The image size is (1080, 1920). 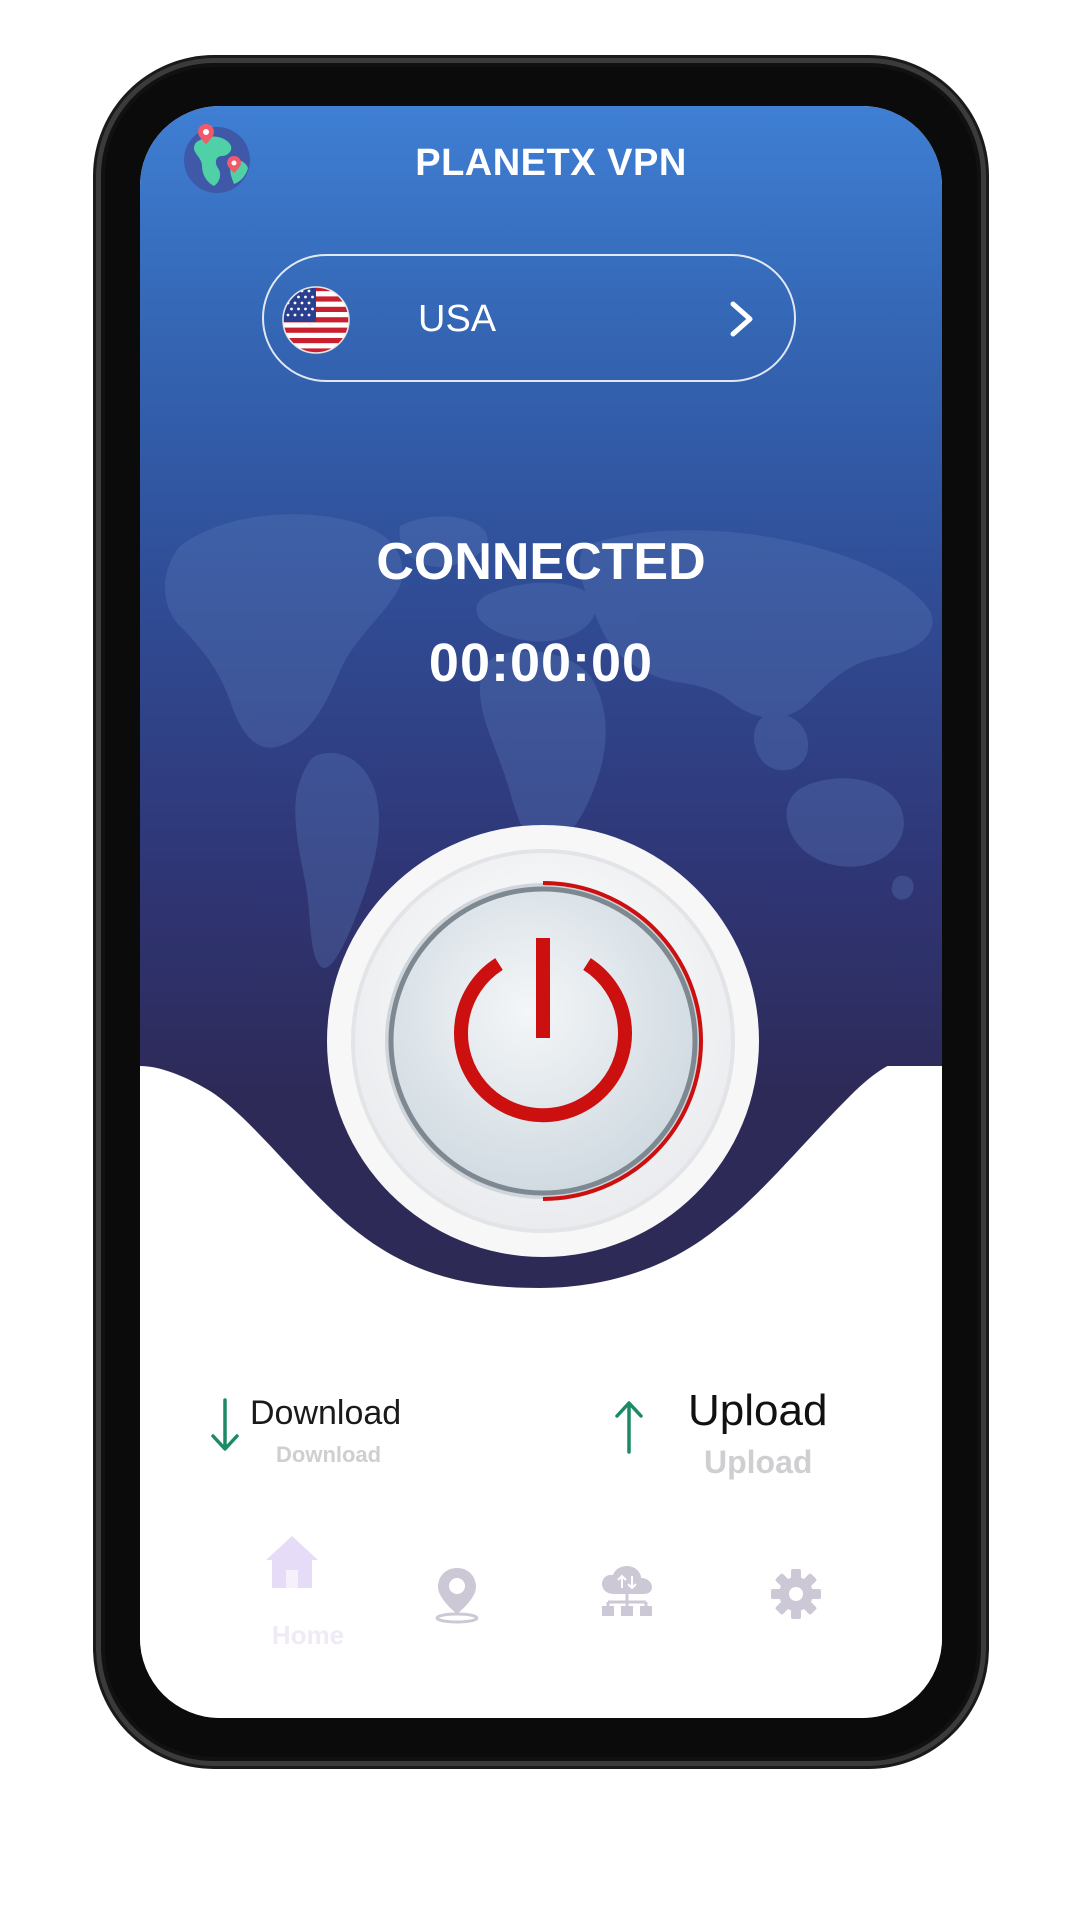 What do you see at coordinates (541, 663) in the screenshot?
I see `connection-timer: 00:00:00` at bounding box center [541, 663].